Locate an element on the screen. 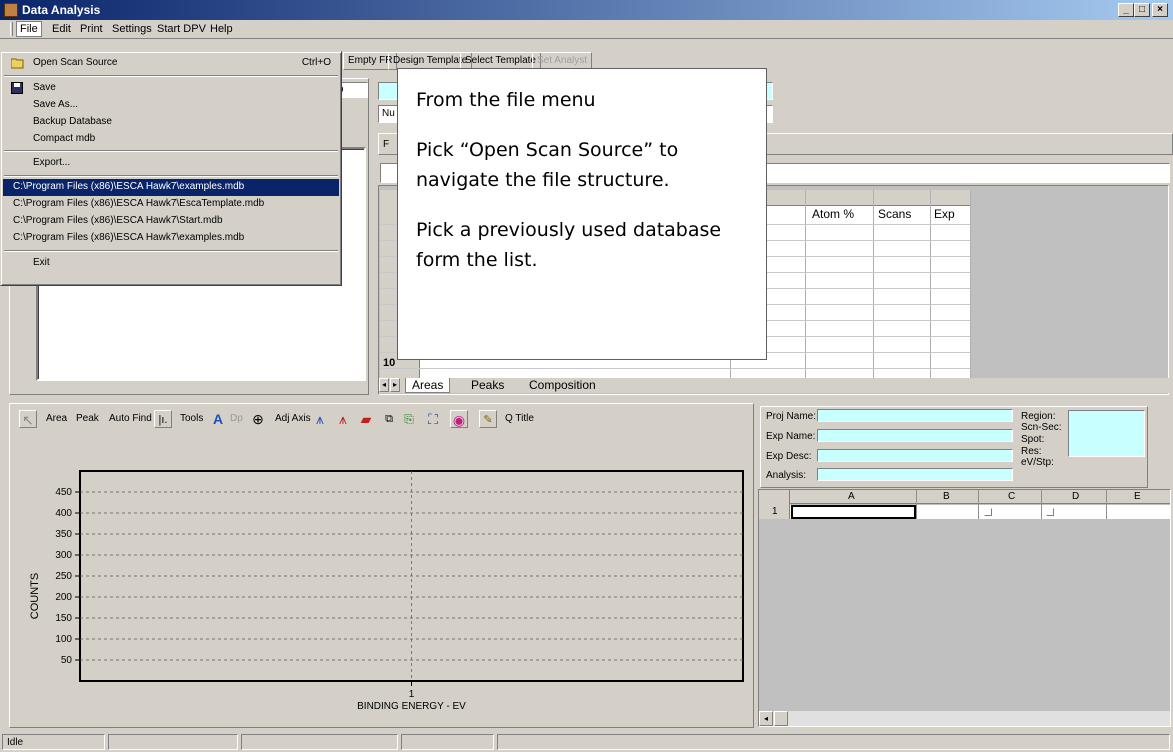 This screenshot has height=752, width=1173. exp-name-field is located at coordinates (915, 435).